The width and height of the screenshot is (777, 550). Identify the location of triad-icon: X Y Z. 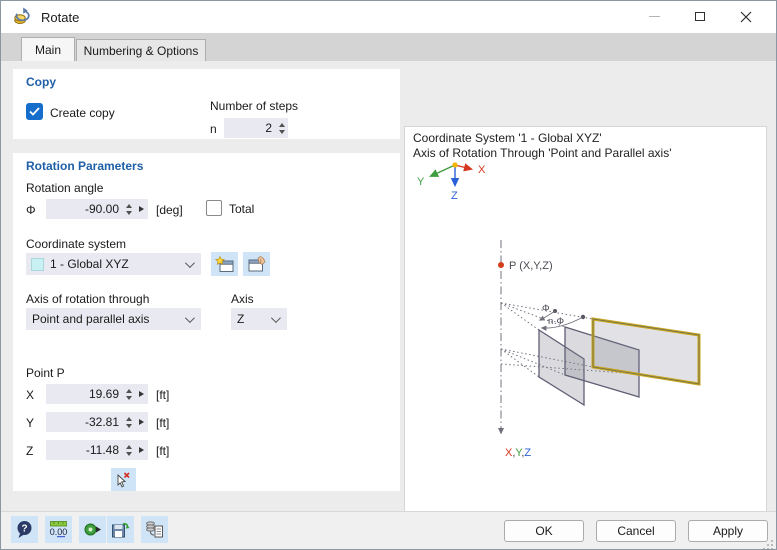
(451, 182).